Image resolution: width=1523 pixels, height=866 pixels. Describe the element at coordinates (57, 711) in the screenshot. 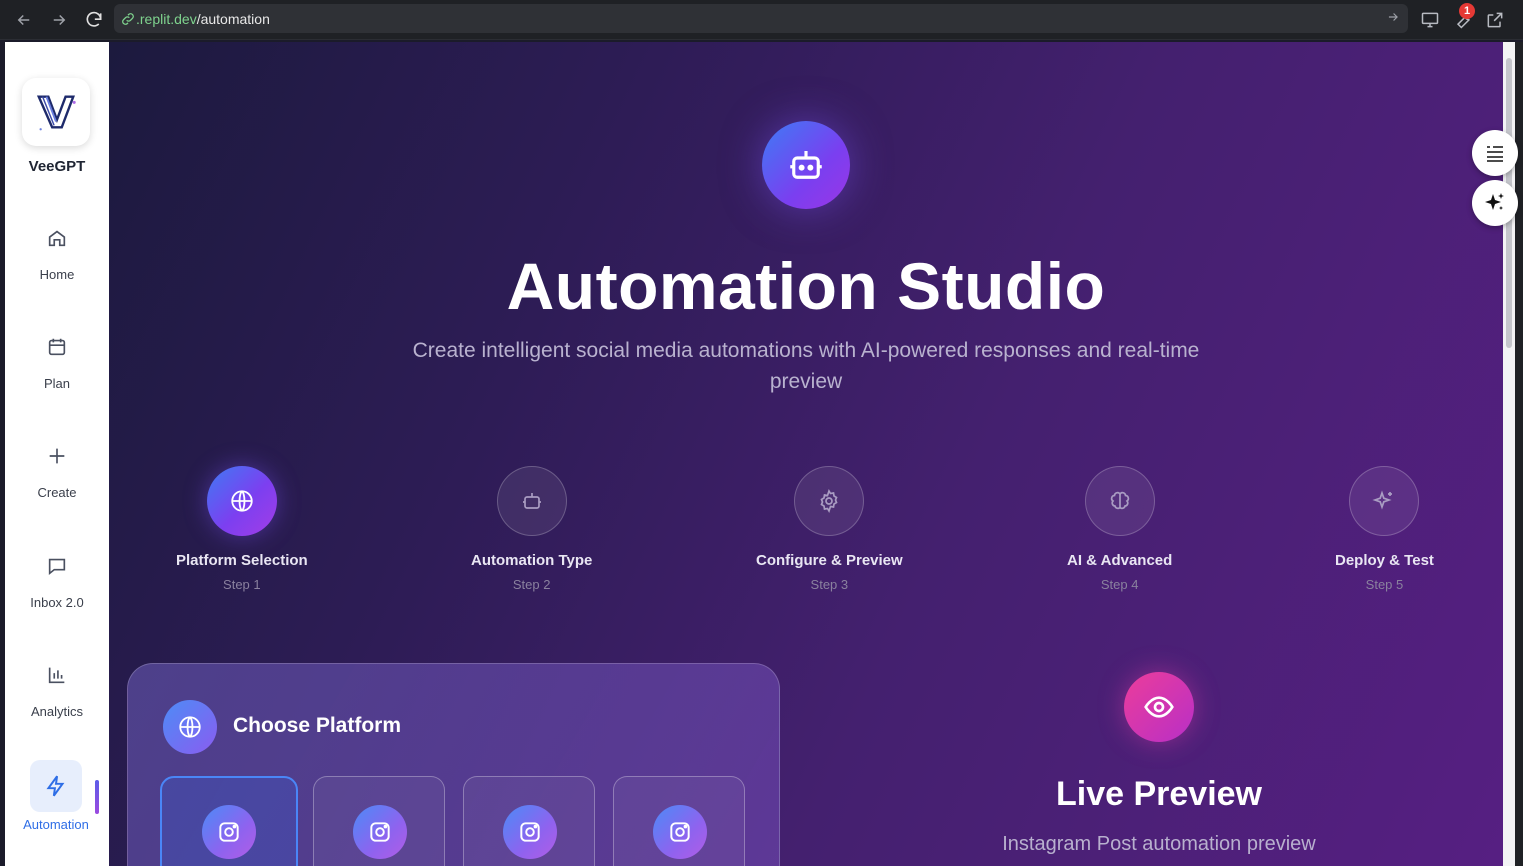

I see `sidebar-item-label: Analytics` at that location.